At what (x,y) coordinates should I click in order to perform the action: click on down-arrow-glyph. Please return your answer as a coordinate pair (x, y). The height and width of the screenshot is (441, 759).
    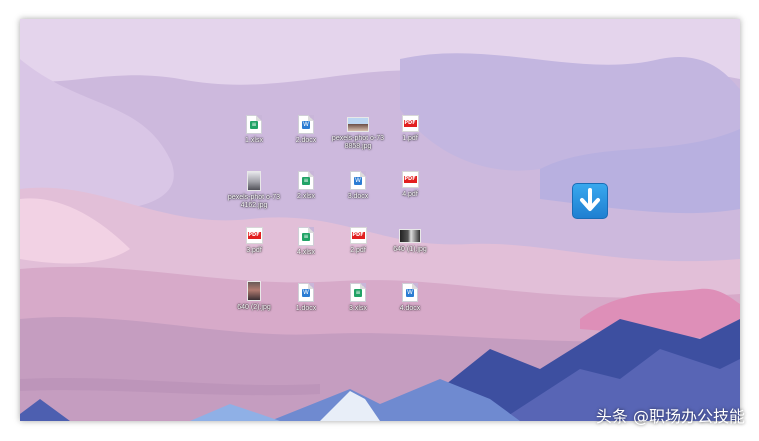
    Looking at the image, I should click on (590, 199).